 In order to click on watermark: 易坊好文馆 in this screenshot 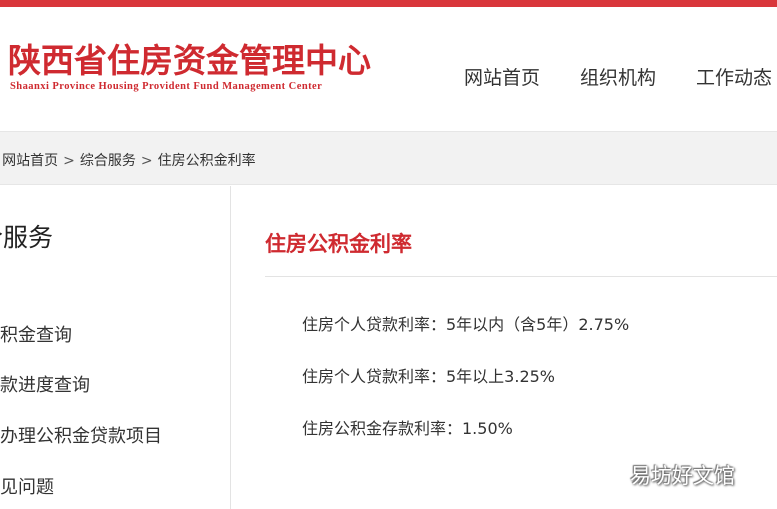, I will do `click(682, 476)`.